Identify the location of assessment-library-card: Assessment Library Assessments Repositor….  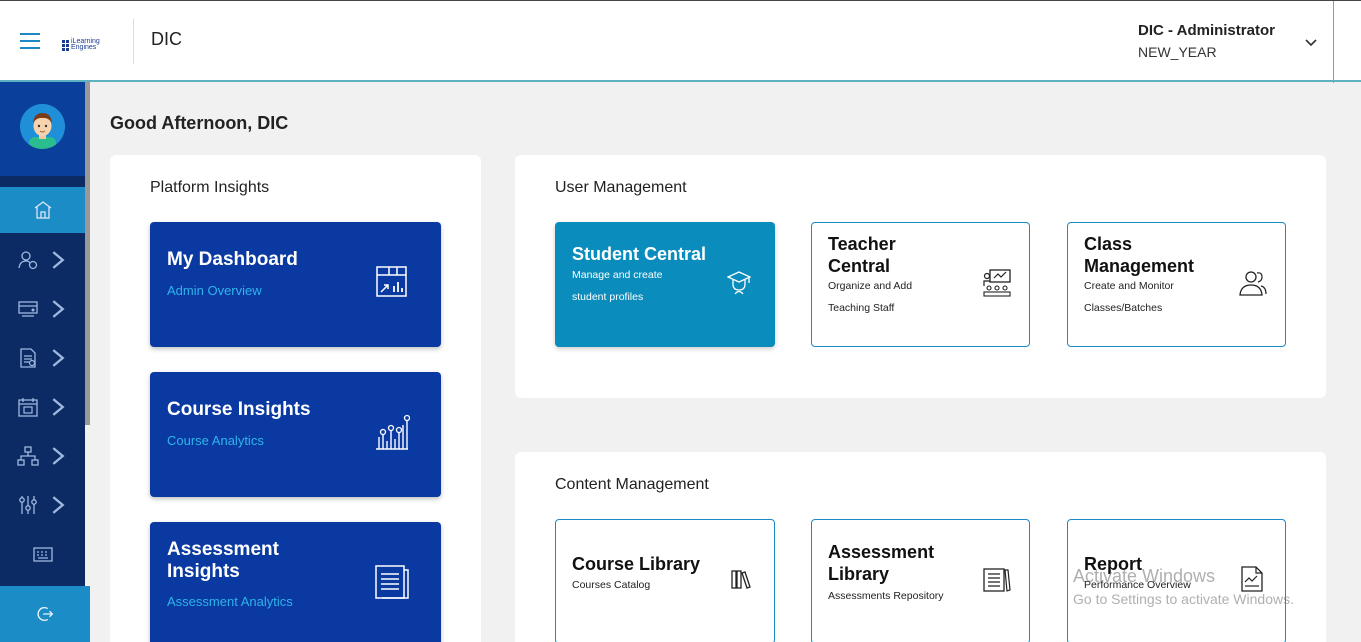
(920, 580).